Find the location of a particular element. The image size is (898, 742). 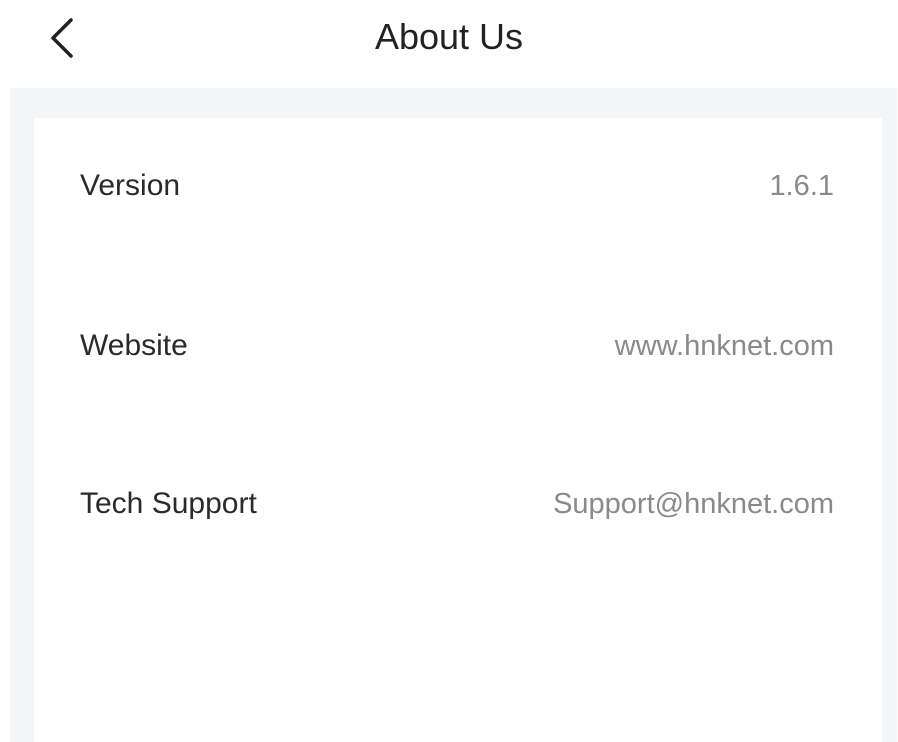

tech-support-row: Tech Support Support@hnknet.com is located at coordinates (458, 504).